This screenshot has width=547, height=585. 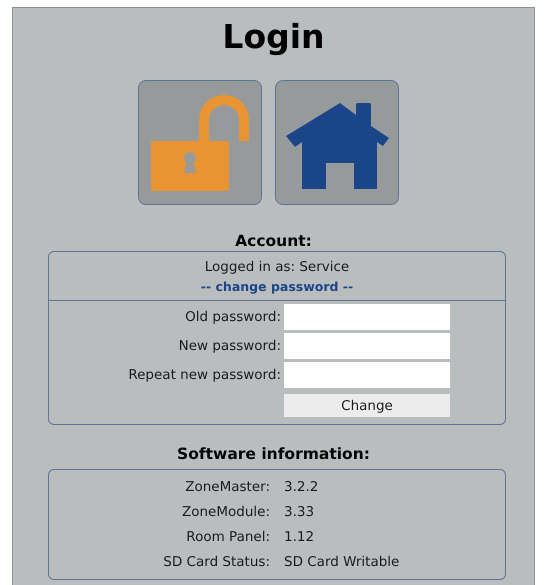 I want to click on info-value: 1.12, so click(x=300, y=537).